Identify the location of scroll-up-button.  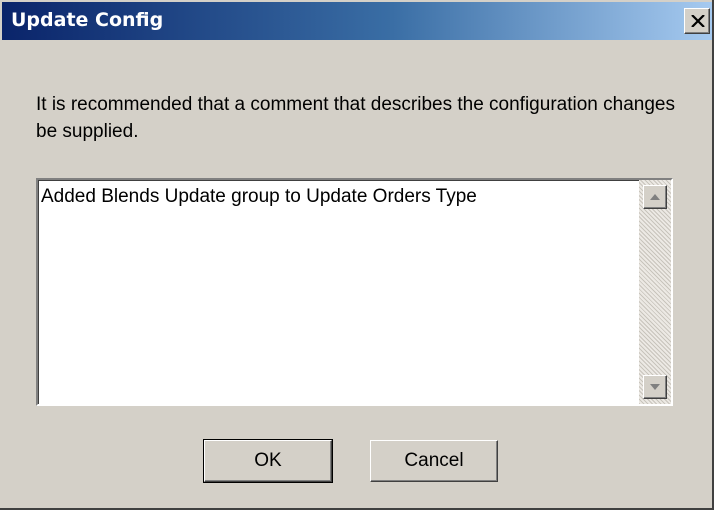
(655, 197).